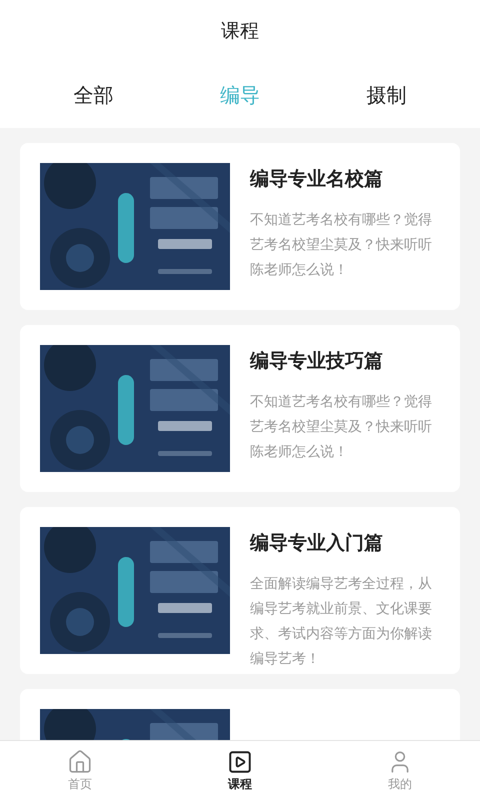 Image resolution: width=480 pixels, height=800 pixels. I want to click on course-description: 全面解读编导艺考全过程，从编导艺考就业前景、文化课要求、考试内容等方面为你解读编导艺考！, so click(341, 621).